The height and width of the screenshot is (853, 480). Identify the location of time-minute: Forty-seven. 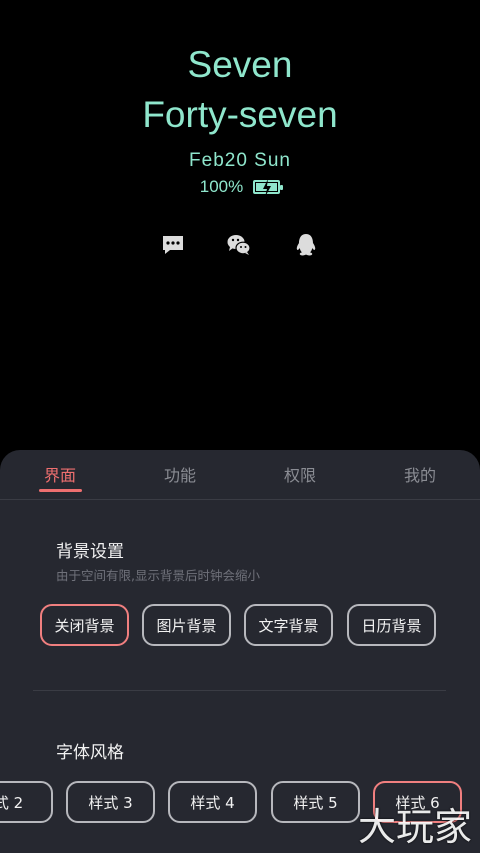
(240, 114).